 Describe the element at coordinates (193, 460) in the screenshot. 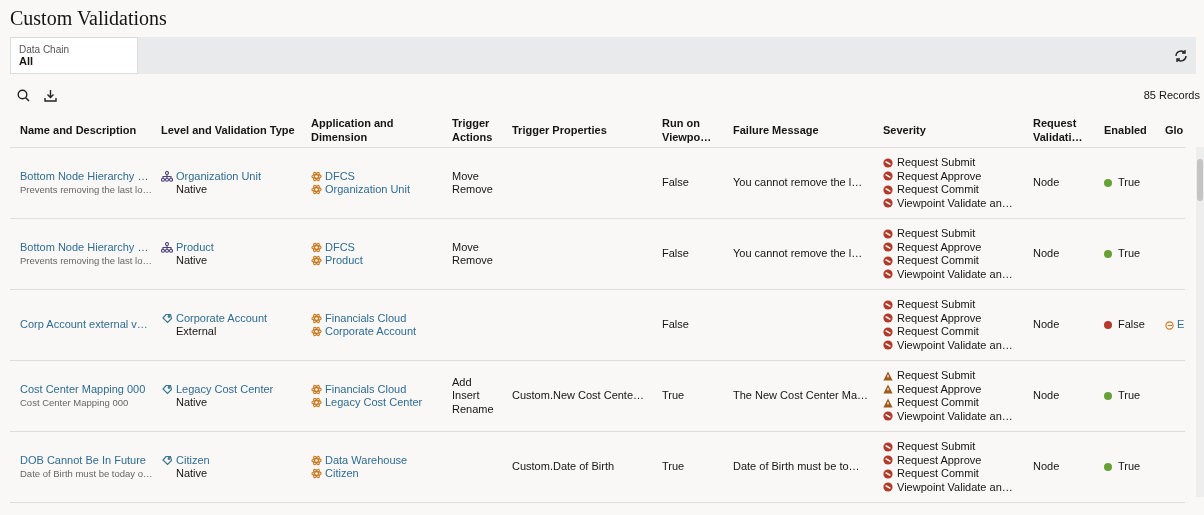

I see `level-link: Citizen` at that location.